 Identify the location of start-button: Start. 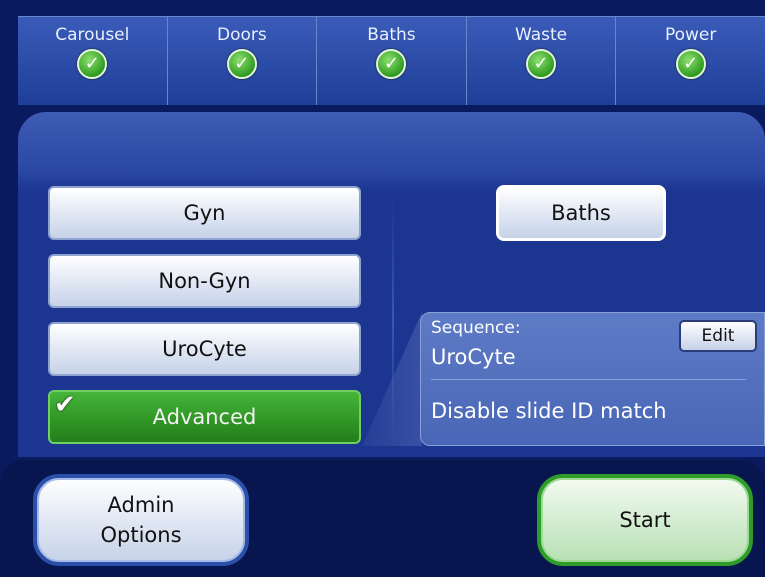
(645, 520).